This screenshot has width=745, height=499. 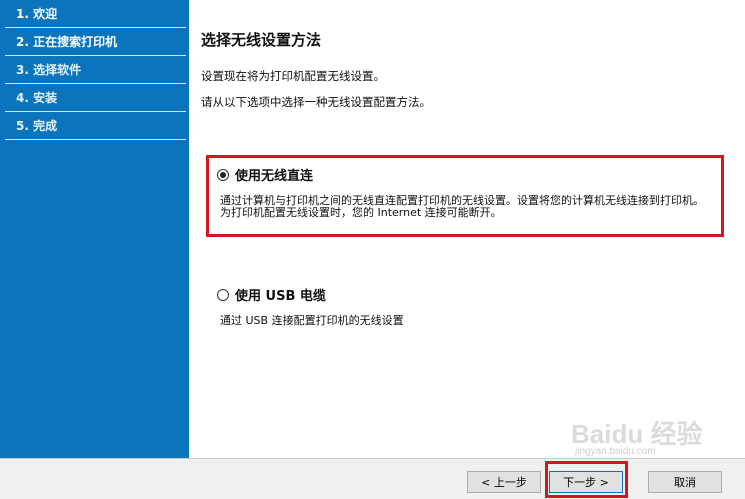 What do you see at coordinates (293, 76) in the screenshot?
I see `intro-text-1: 设置现在将为打印机配置无线设置。` at bounding box center [293, 76].